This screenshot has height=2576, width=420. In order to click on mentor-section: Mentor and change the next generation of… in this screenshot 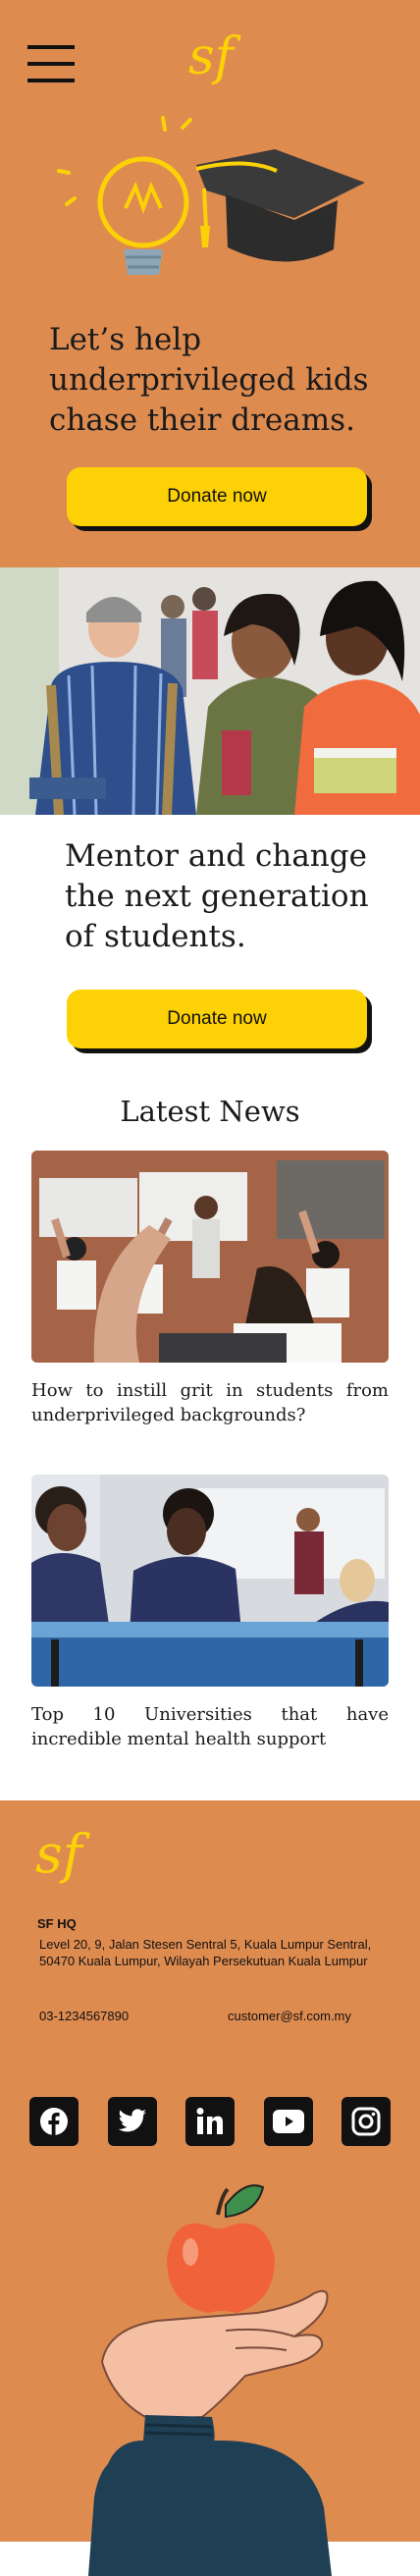, I will do `click(210, 952)`.